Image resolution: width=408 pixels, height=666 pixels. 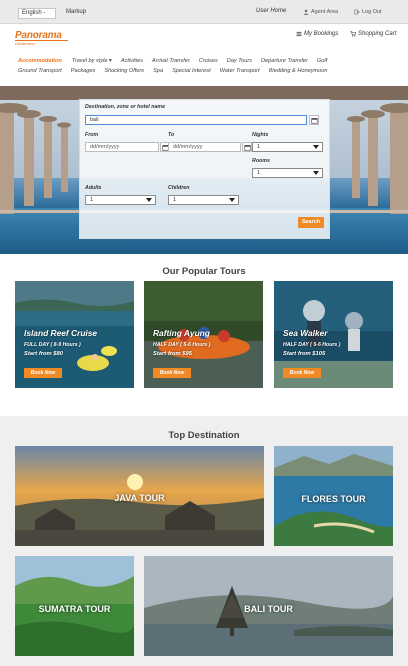 What do you see at coordinates (311, 222) in the screenshot?
I see `search-button: Search` at bounding box center [311, 222].